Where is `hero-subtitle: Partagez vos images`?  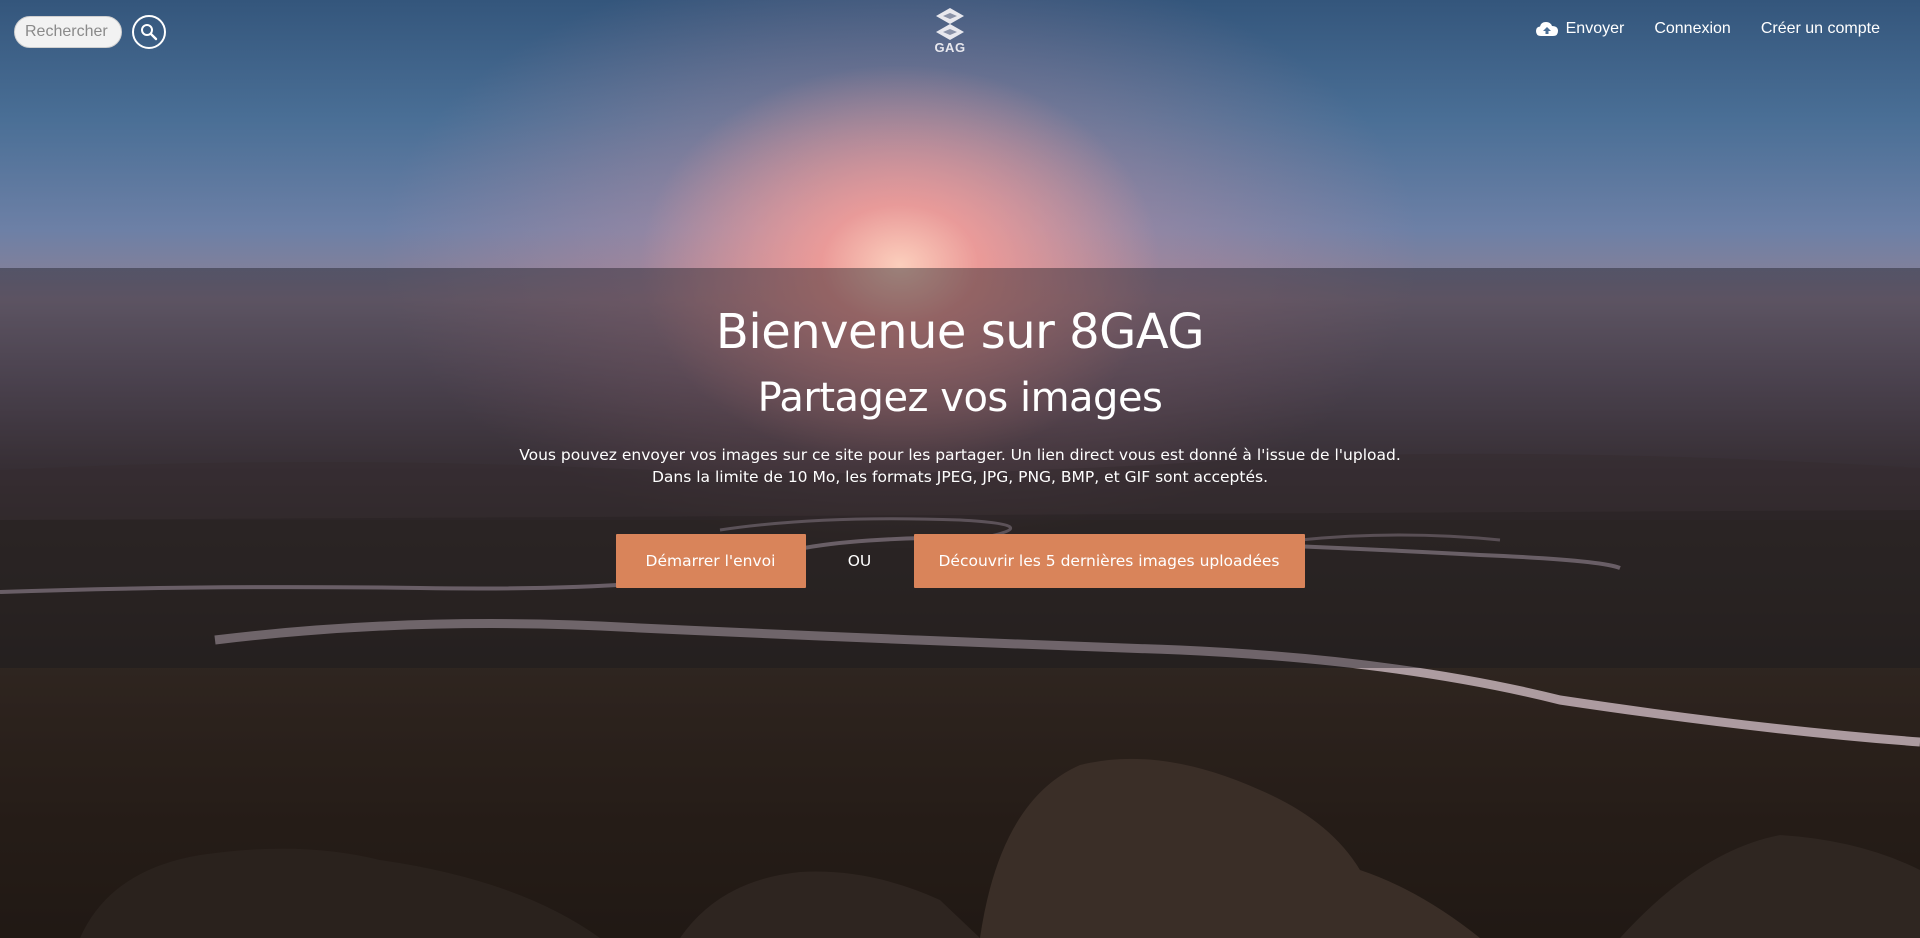 hero-subtitle: Partagez vos images is located at coordinates (960, 398).